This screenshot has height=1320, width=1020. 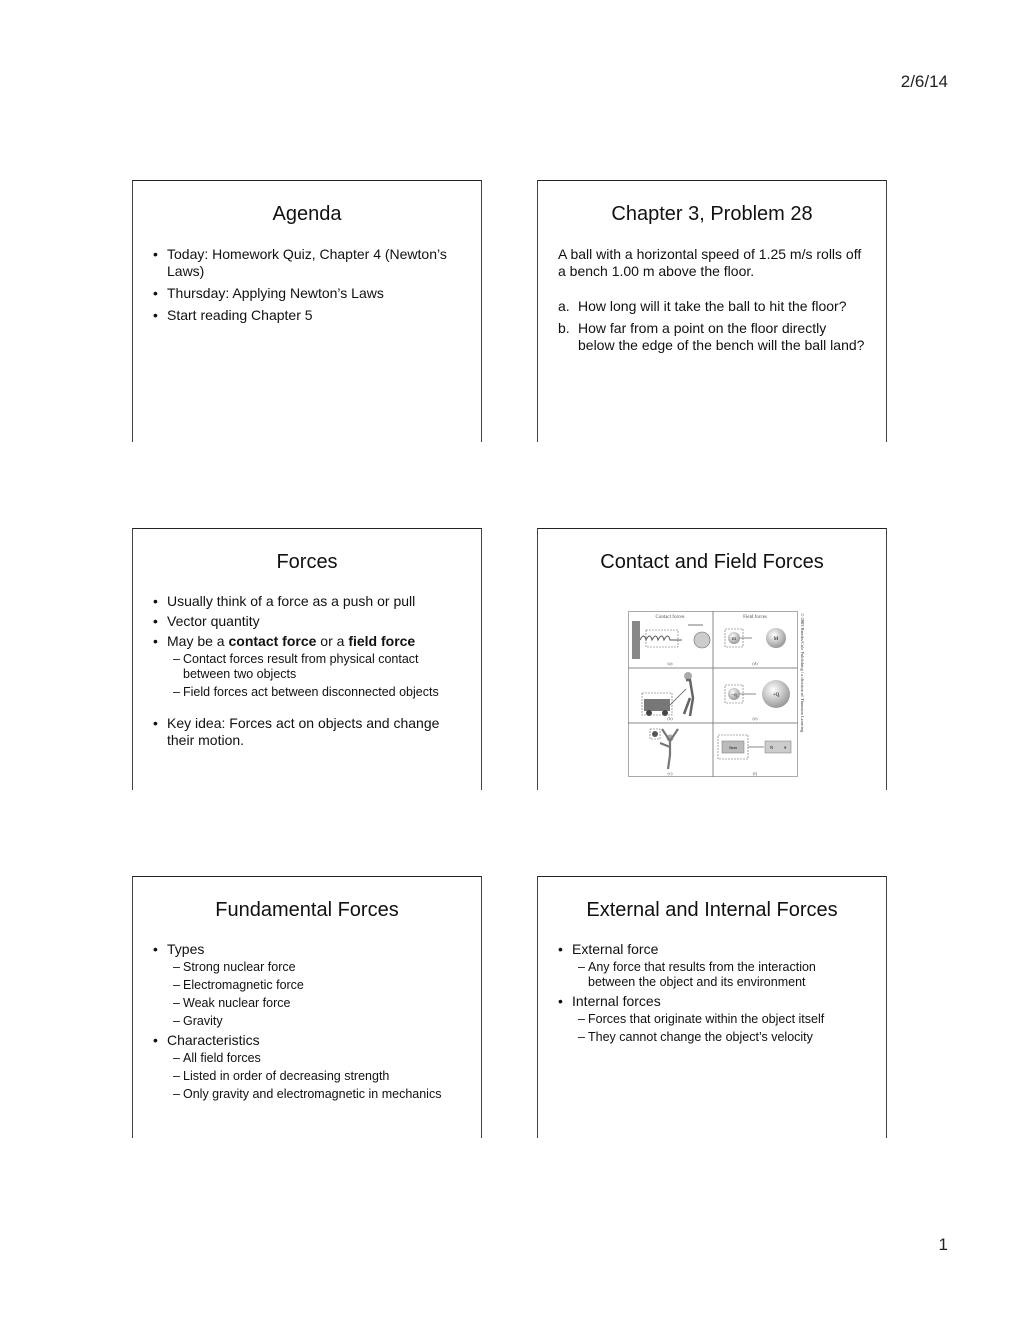 What do you see at coordinates (776, 639) in the screenshot?
I see `svg-text: M` at bounding box center [776, 639].